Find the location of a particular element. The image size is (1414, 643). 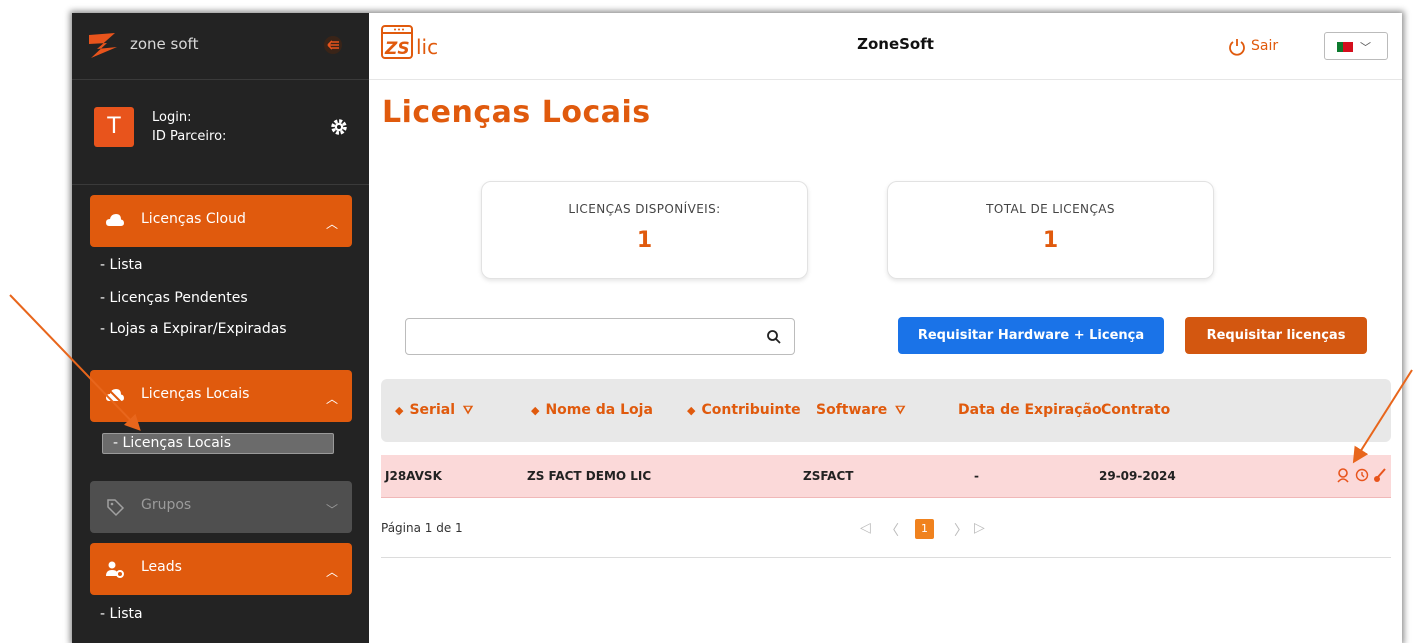

available-licenses-card: LICENÇAS DISPONÍVEIS: 1 is located at coordinates (644, 230).